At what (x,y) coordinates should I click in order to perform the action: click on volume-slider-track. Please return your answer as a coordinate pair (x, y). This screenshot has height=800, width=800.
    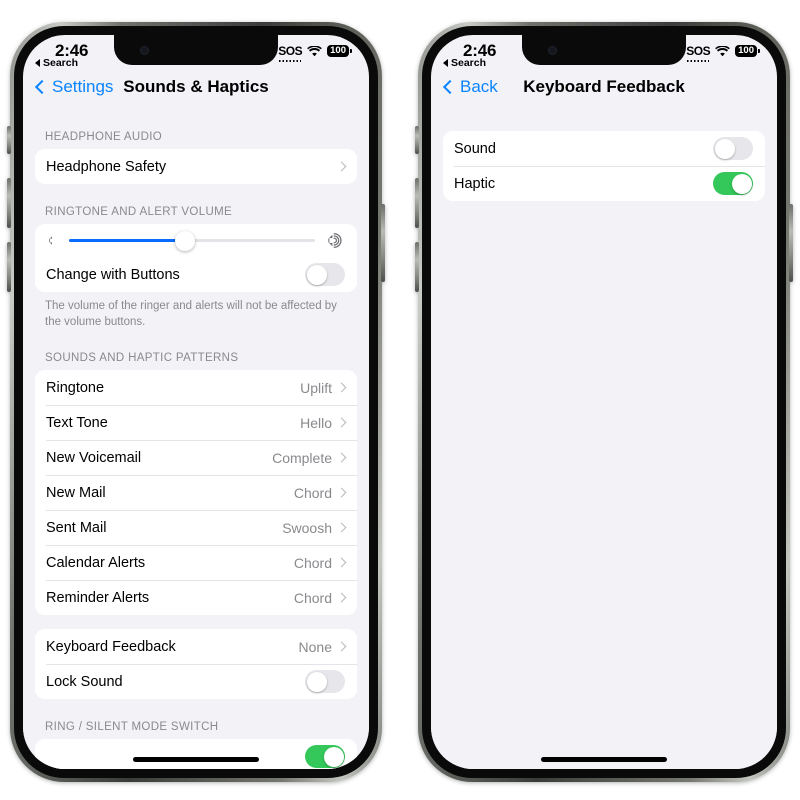
    Looking at the image, I should click on (192, 240).